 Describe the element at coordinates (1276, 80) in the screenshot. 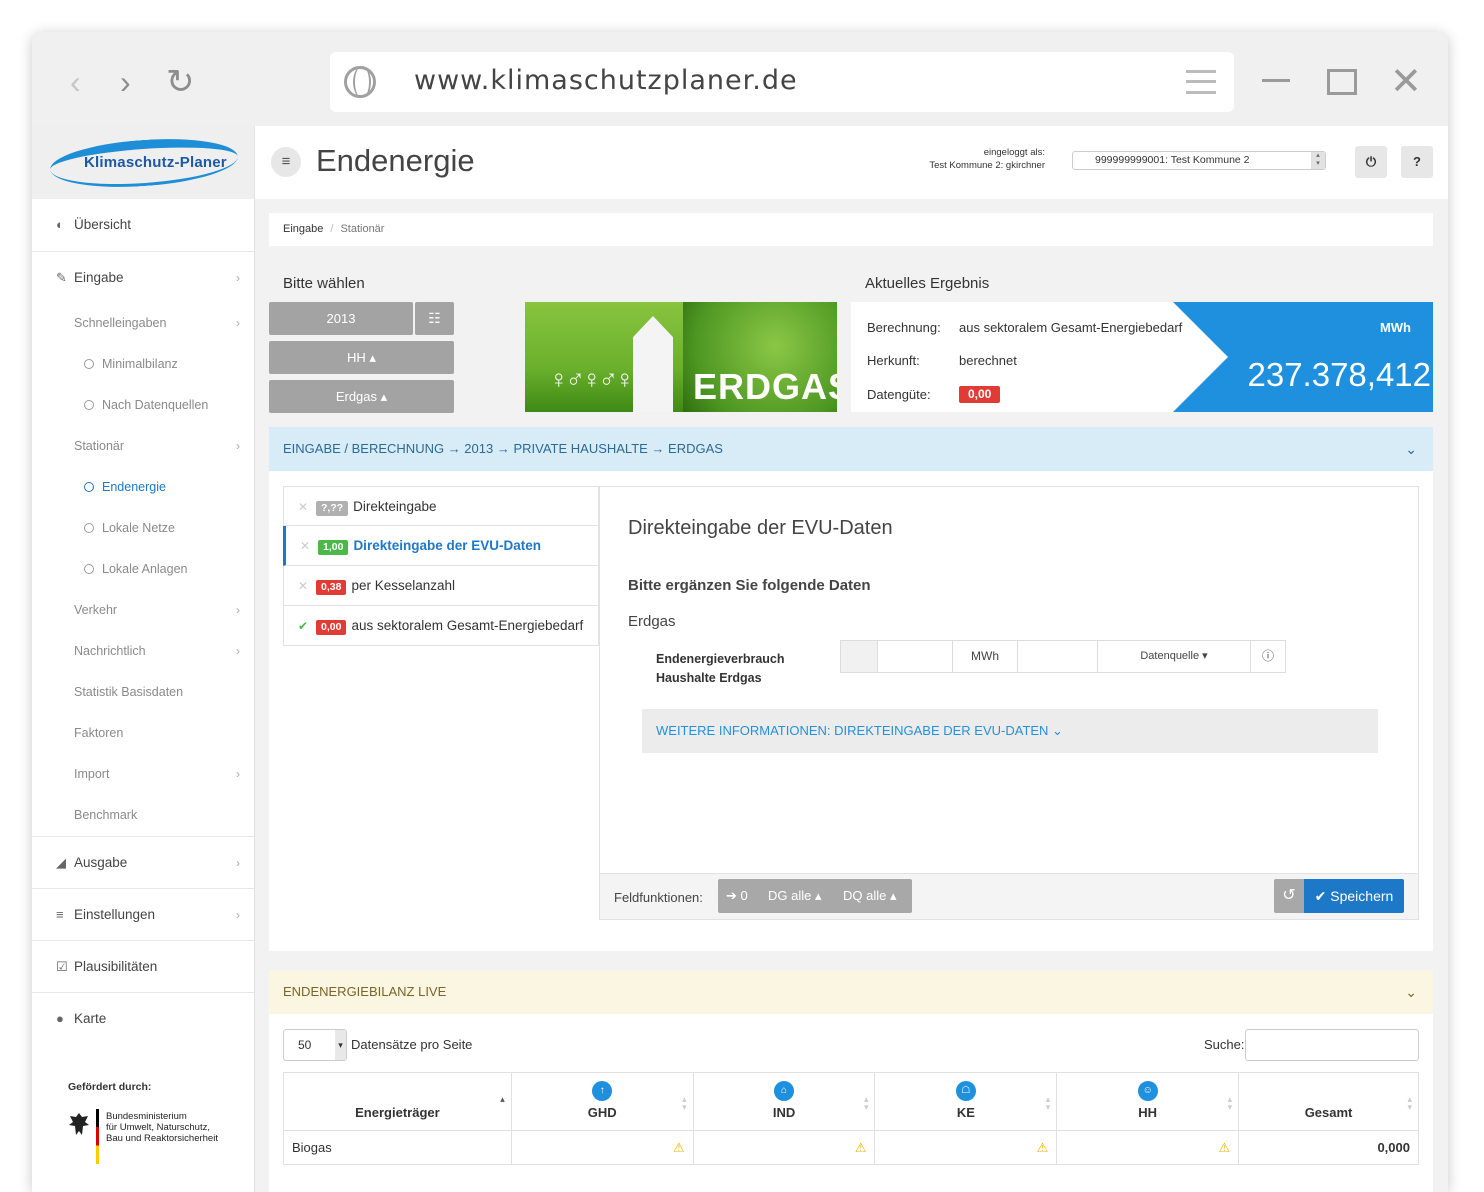

I see `minimize-icon` at that location.